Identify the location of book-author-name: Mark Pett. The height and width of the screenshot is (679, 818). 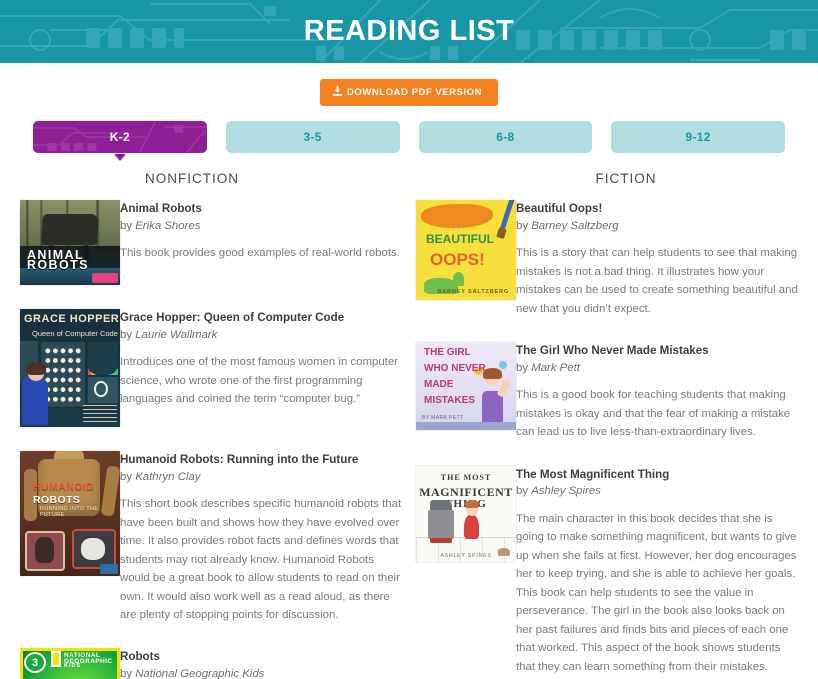
(555, 367).